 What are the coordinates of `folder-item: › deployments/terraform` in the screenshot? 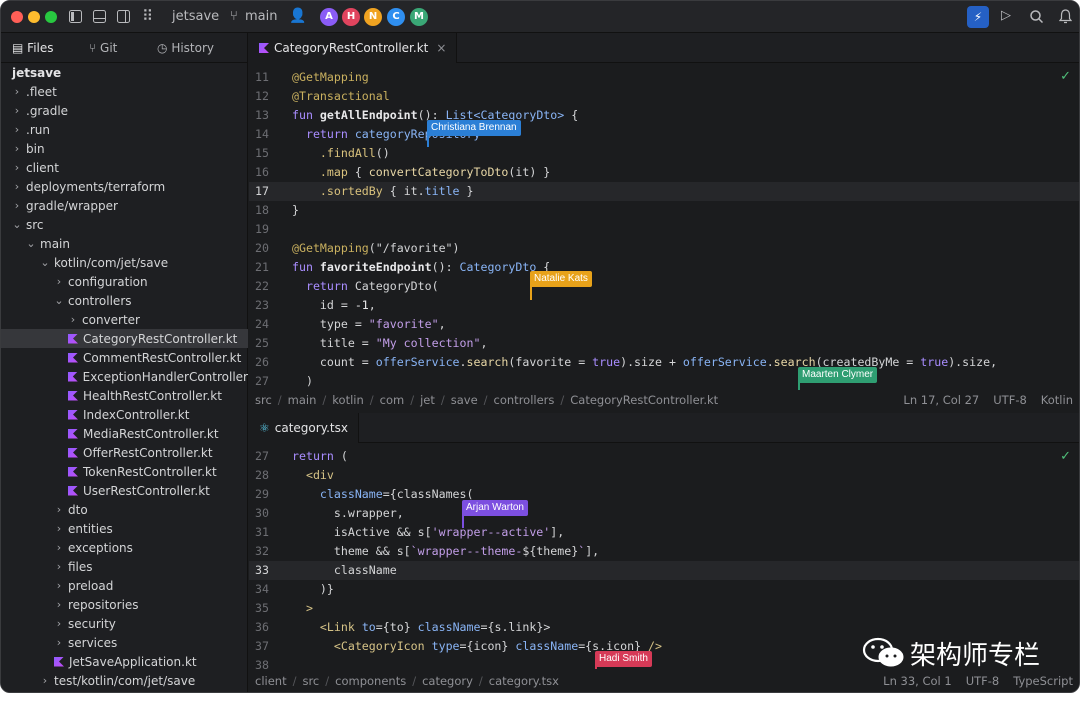 It's located at (124, 186).